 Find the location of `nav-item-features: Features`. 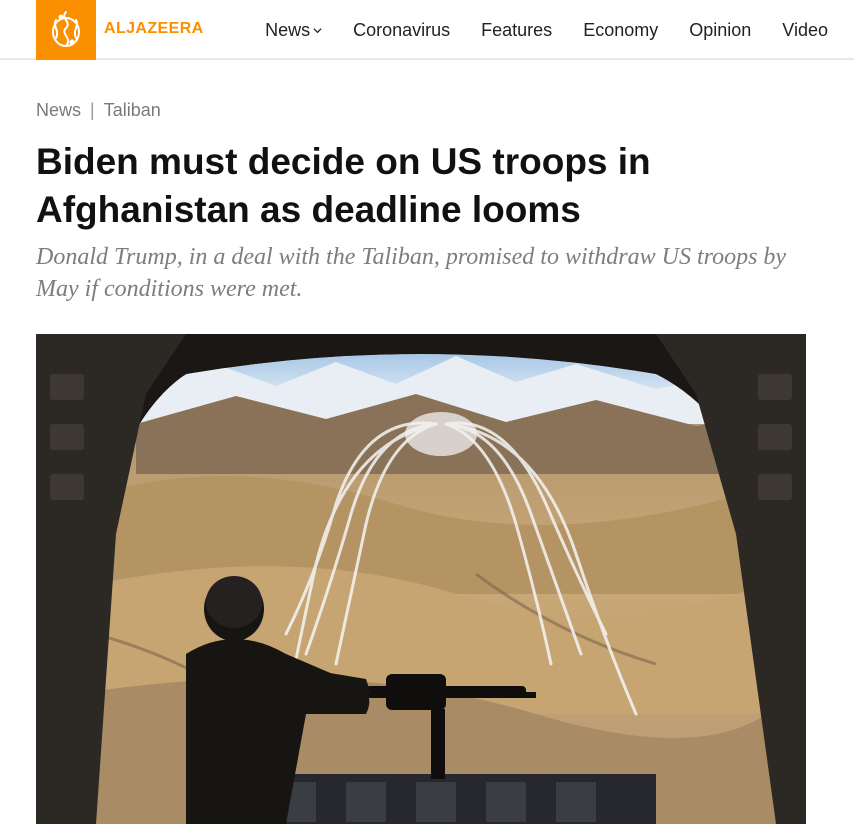

nav-item-features: Features is located at coordinates (516, 30).